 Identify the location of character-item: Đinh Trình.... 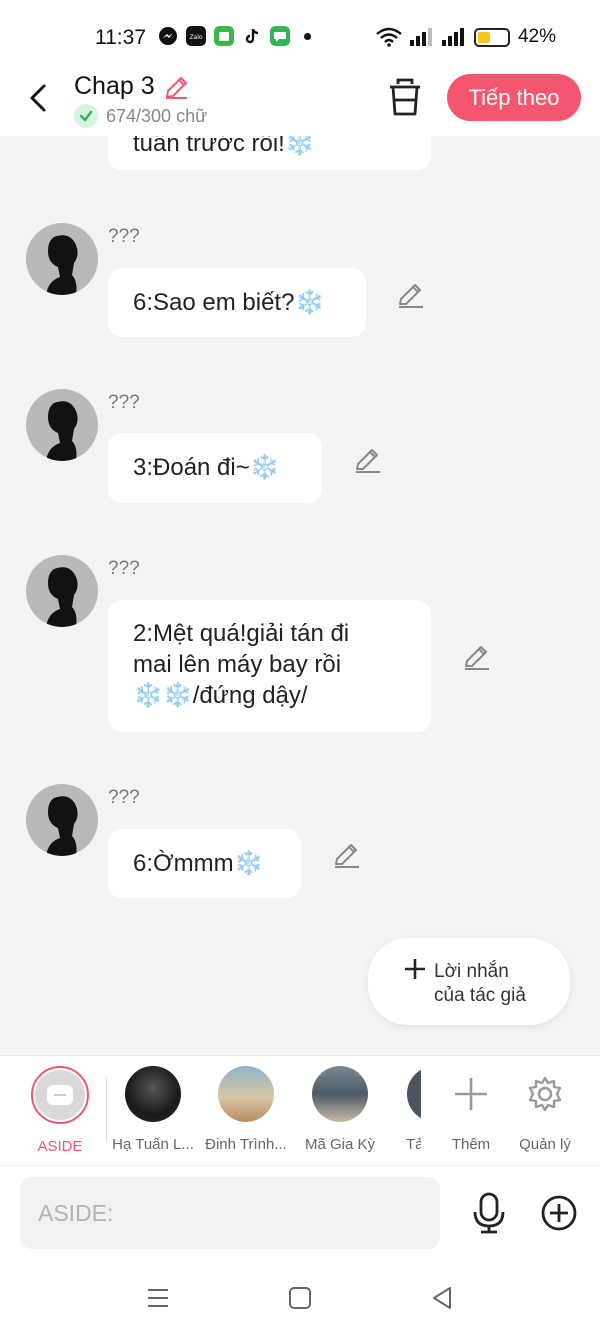
(246, 1109).